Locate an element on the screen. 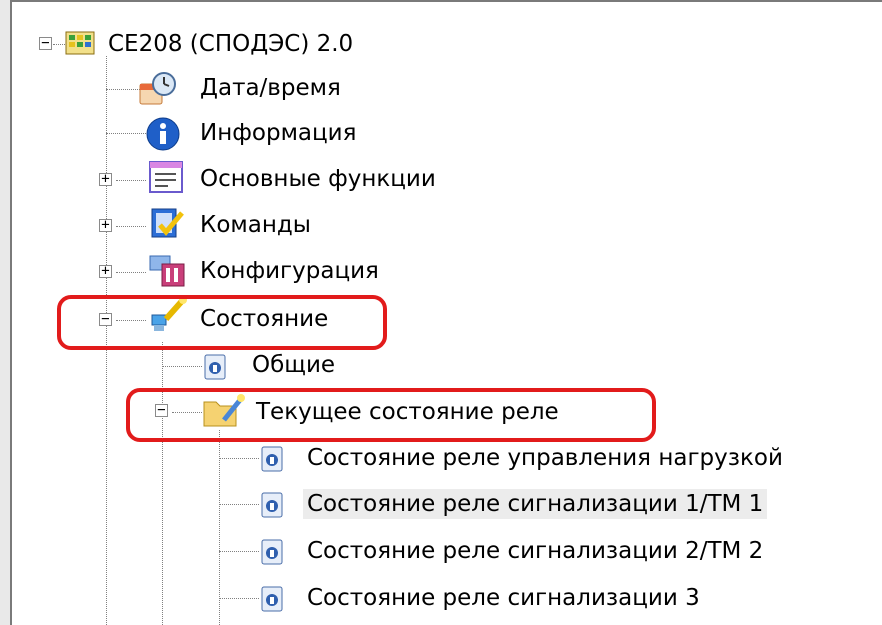  tree-item-datetime: Дата/время is located at coordinates (270, 88).